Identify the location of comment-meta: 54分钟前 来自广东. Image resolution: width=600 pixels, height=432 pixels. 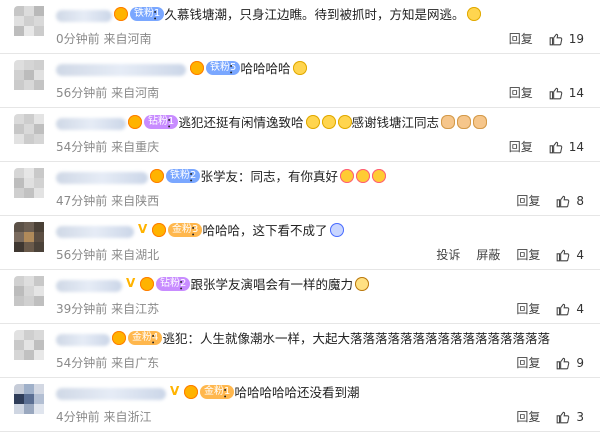
(108, 363).